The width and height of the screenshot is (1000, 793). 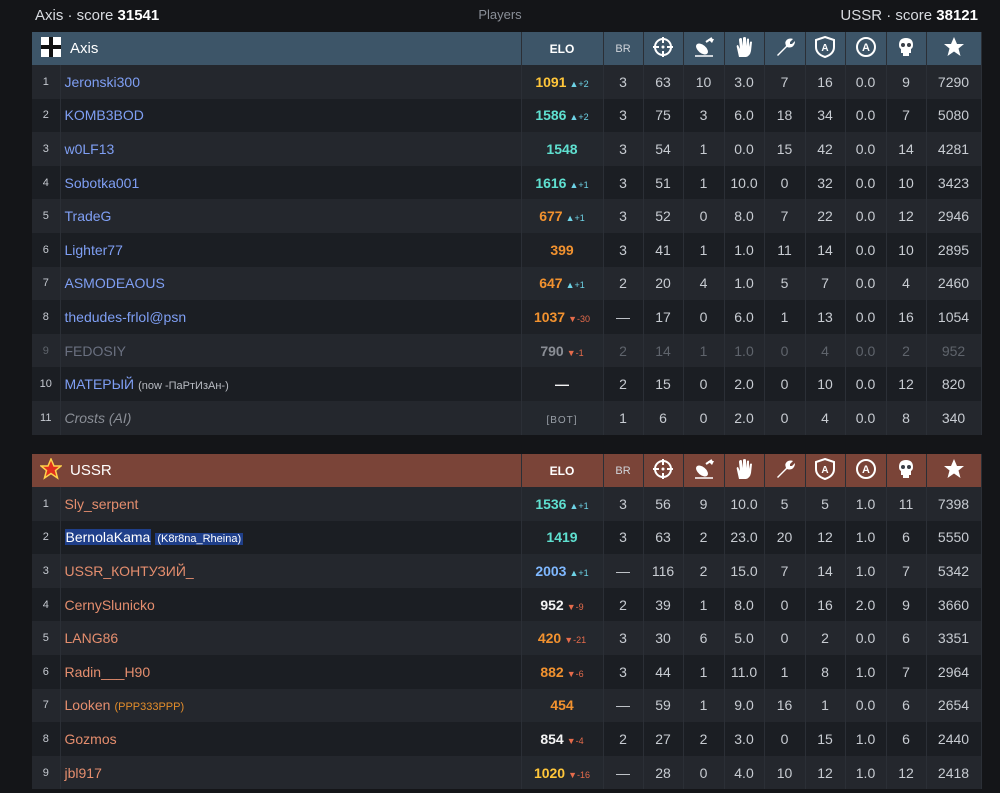 What do you see at coordinates (104, 115) in the screenshot?
I see `player-name: KOMB3BOD` at bounding box center [104, 115].